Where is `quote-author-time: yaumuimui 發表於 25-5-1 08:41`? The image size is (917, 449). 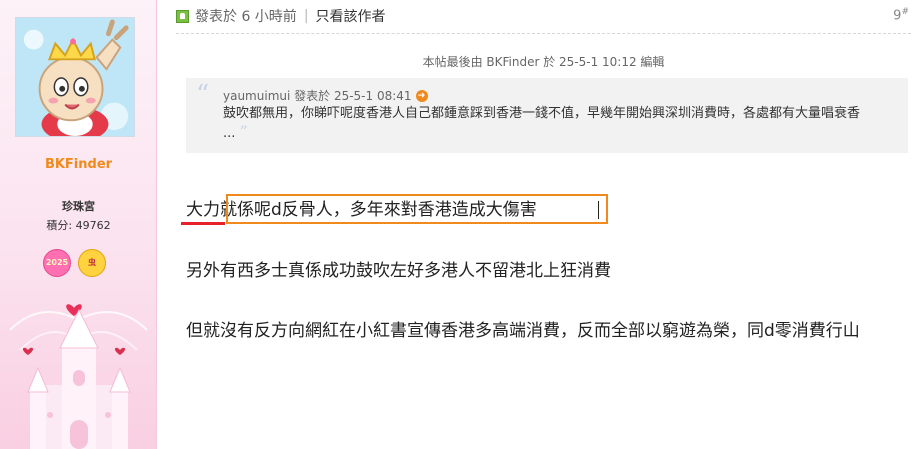 quote-author-time: yaumuimui 發表於 25-5-1 08:41 is located at coordinates (317, 96).